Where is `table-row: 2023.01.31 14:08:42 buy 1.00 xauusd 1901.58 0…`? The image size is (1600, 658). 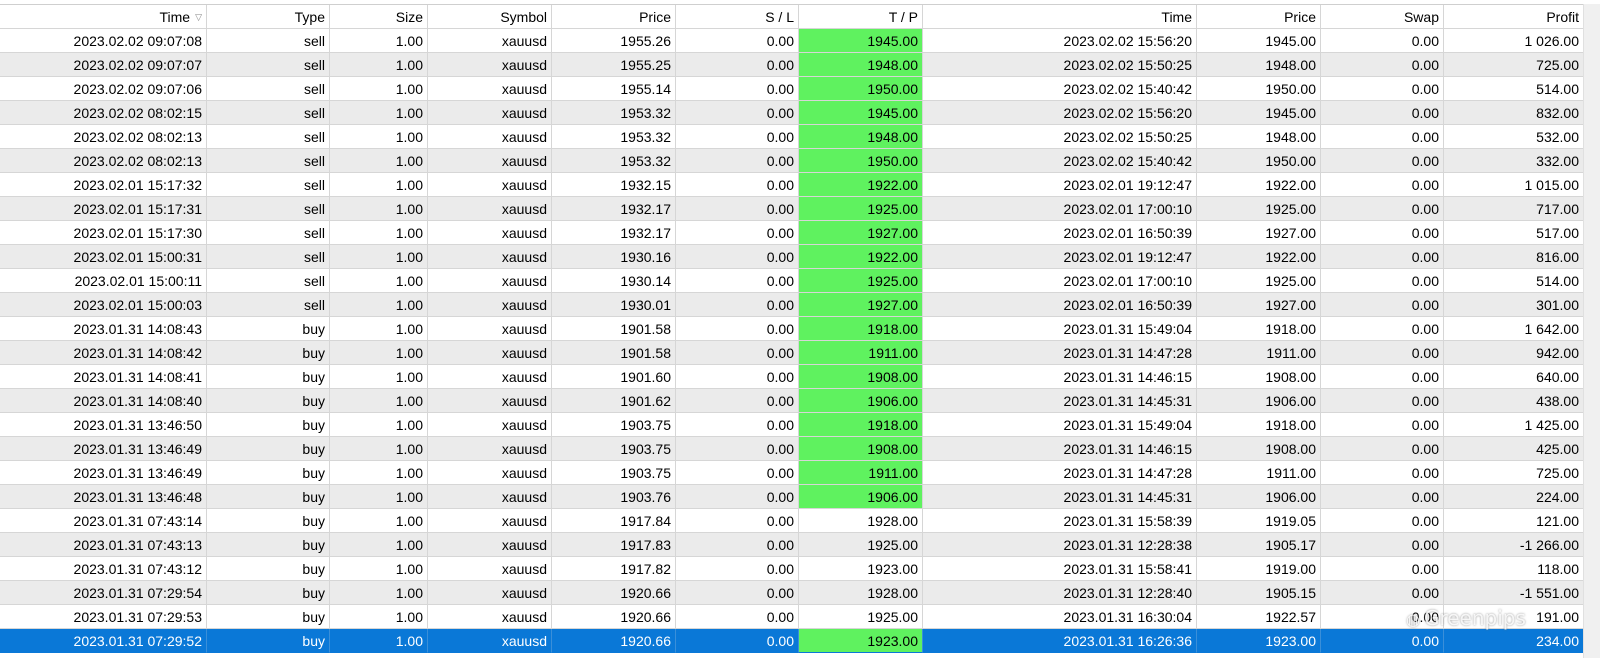 table-row: 2023.01.31 14:08:42 buy 1.00 xauusd 1901.58 0… is located at coordinates (792, 353).